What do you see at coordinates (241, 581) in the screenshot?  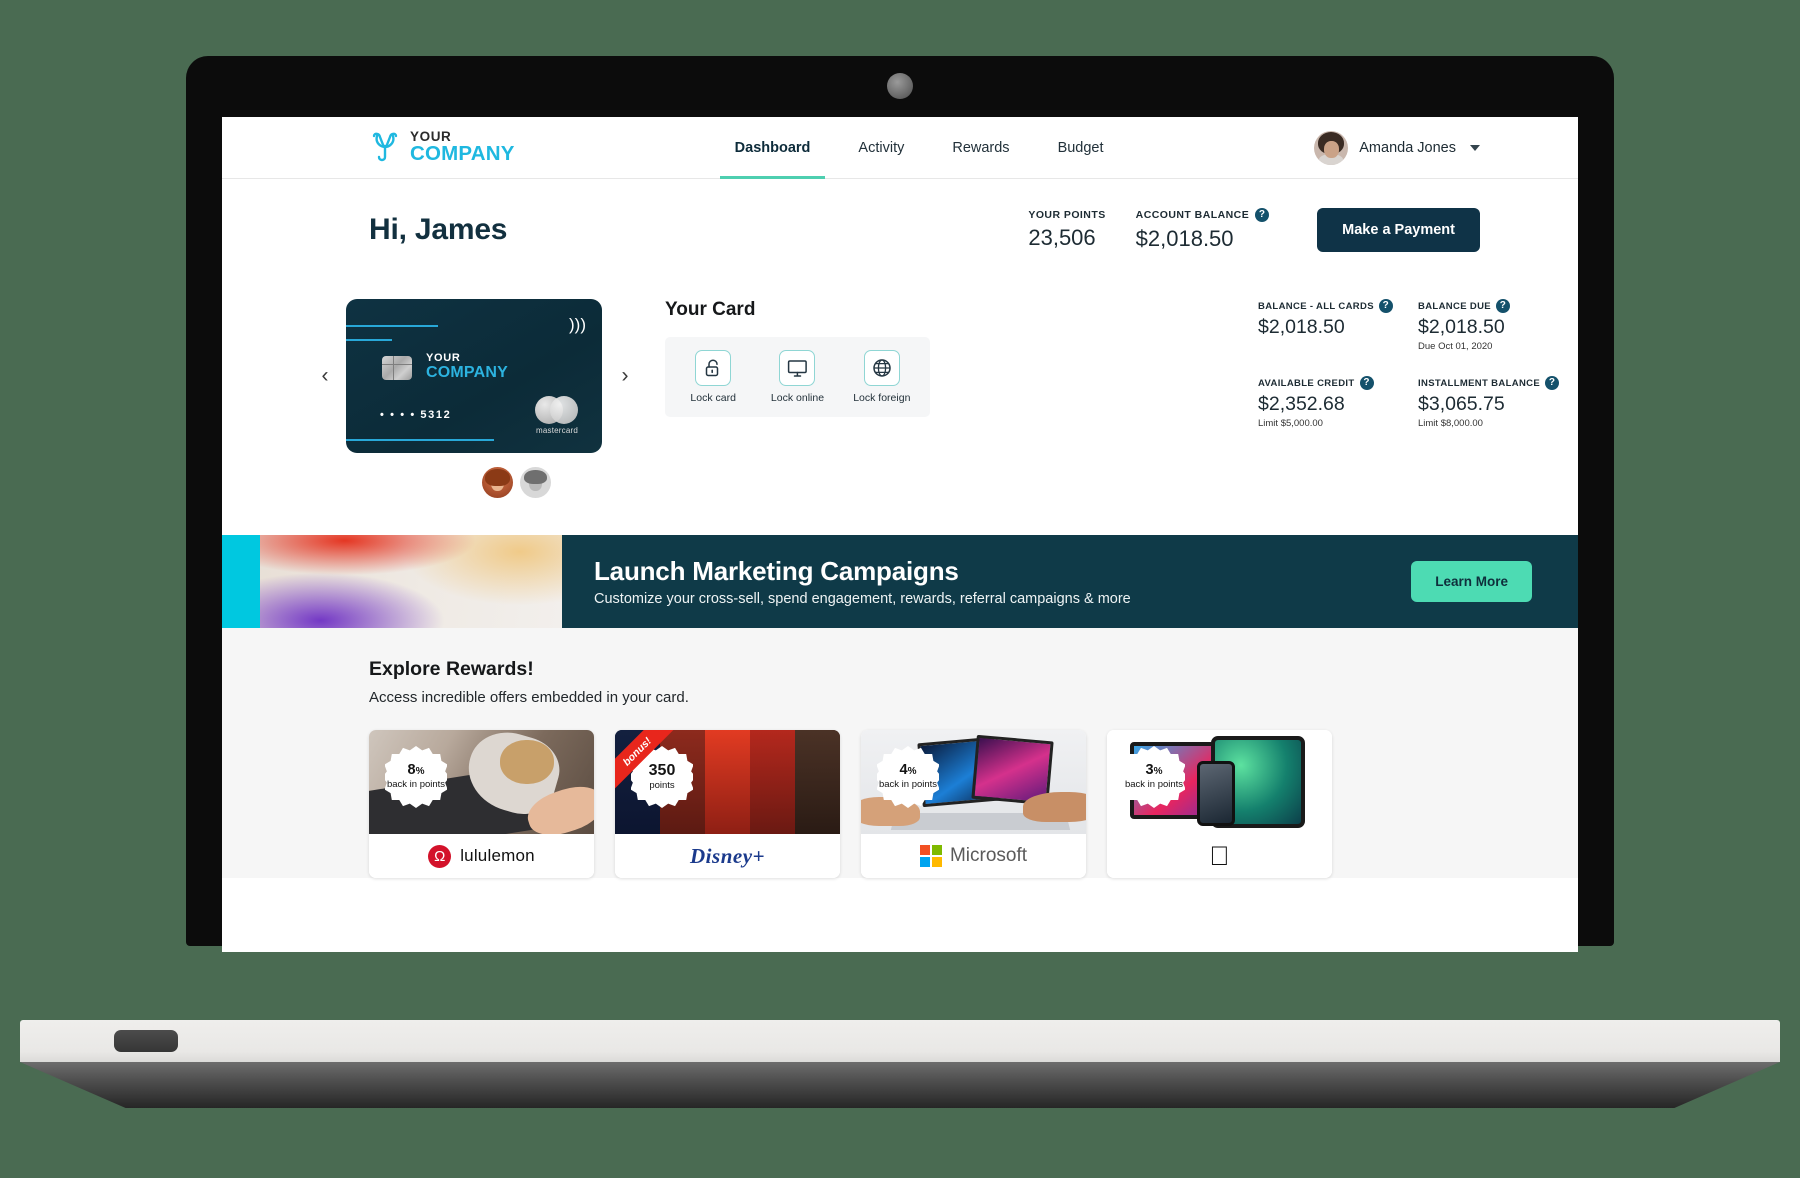 I see `promo-color-swatch` at bounding box center [241, 581].